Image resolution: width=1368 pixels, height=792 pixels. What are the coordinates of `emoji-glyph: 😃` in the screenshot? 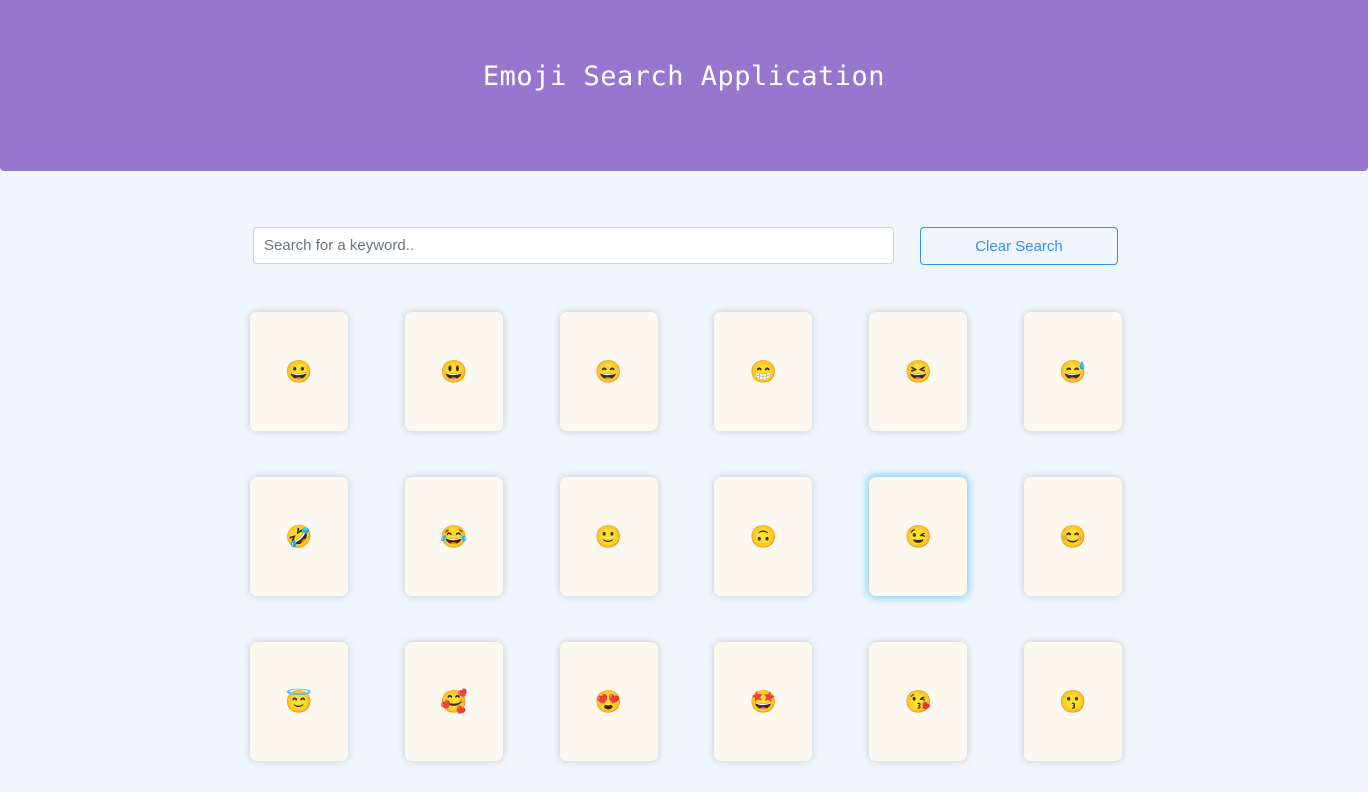 It's located at (454, 371).